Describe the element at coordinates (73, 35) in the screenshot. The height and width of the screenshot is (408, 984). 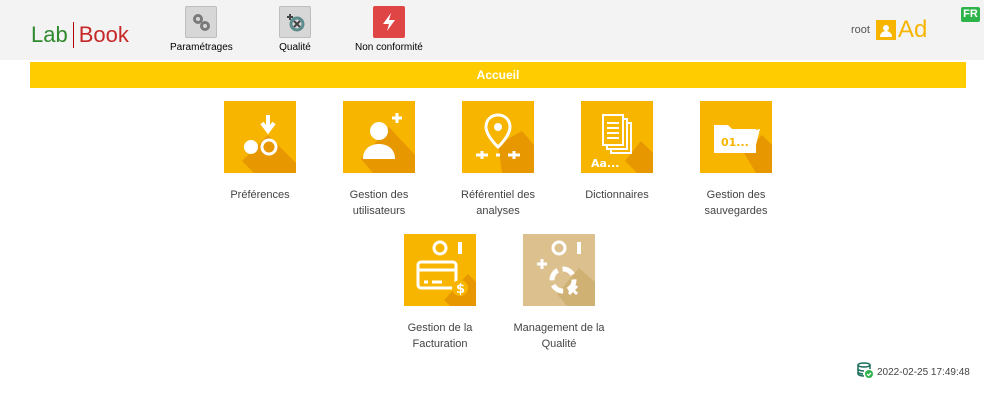
I see `logo-separator` at that location.